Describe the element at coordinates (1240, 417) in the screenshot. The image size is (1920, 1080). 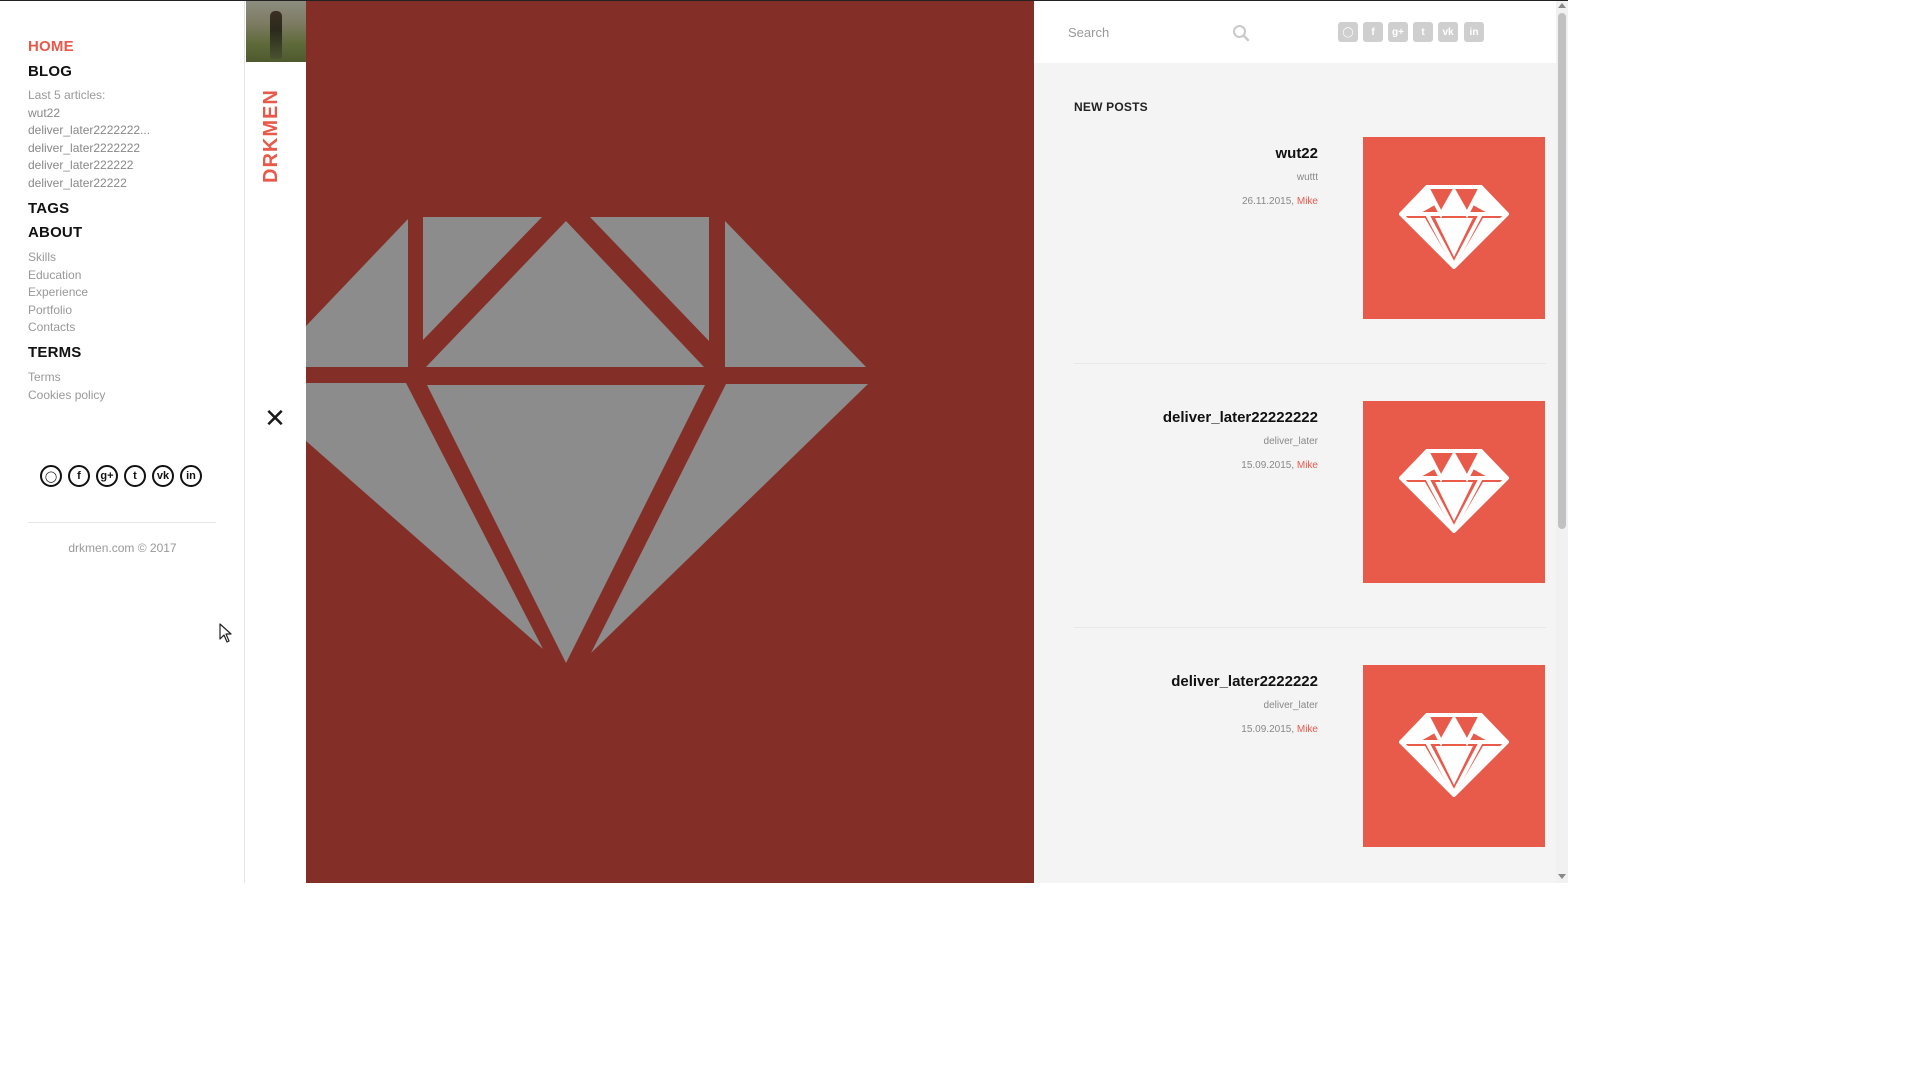
I see `post-title: deliver_later22222222` at that location.